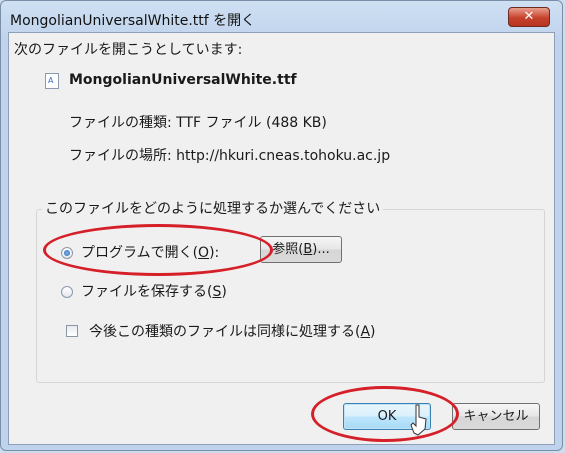 This screenshot has height=453, width=565. I want to click on save-file-label: ファイルを保存する(S), so click(154, 291).